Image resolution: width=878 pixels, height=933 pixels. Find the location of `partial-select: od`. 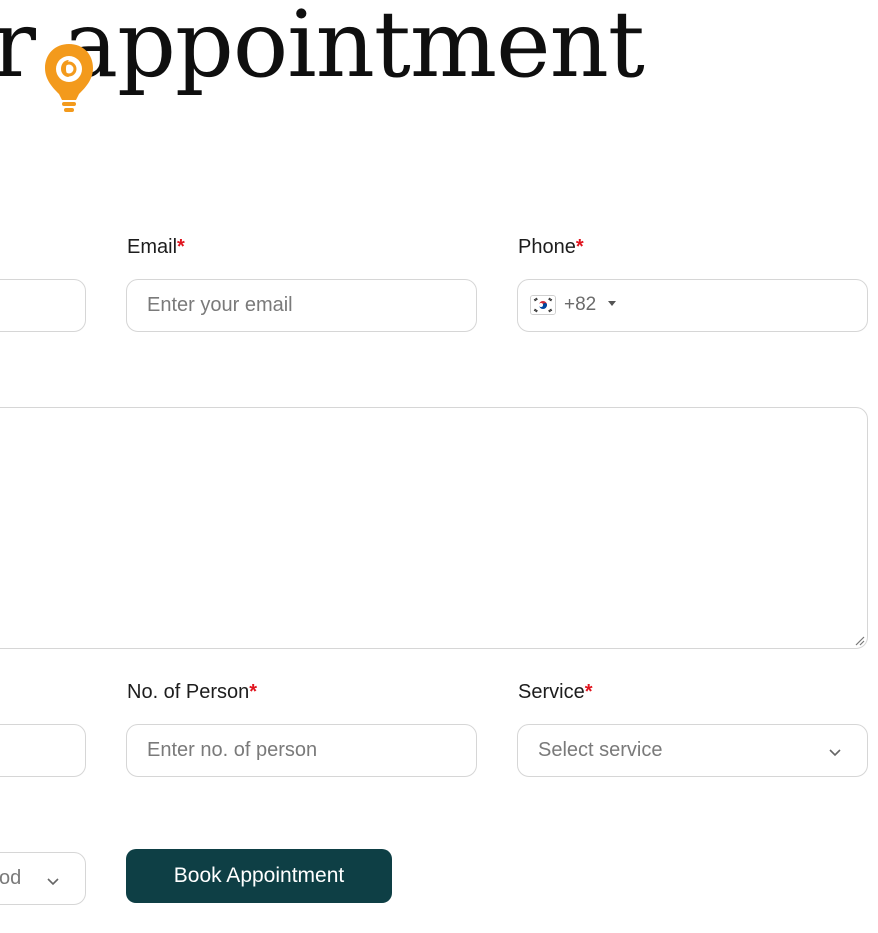

partial-select: od is located at coordinates (43, 878).